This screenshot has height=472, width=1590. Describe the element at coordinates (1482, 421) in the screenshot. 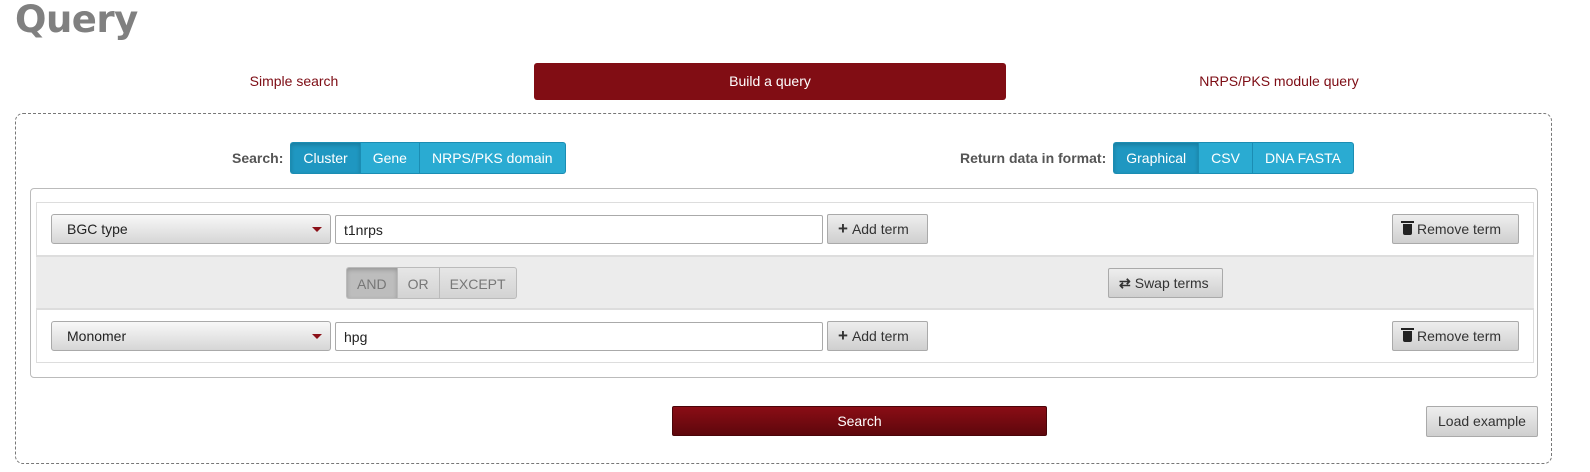

I see `load-example-button: Load example` at that location.